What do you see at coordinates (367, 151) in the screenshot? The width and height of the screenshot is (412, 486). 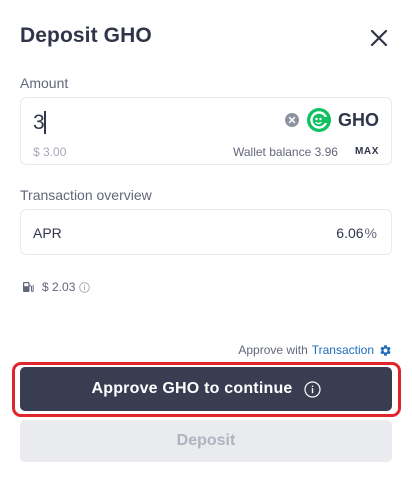 I see `max-button: MAX` at bounding box center [367, 151].